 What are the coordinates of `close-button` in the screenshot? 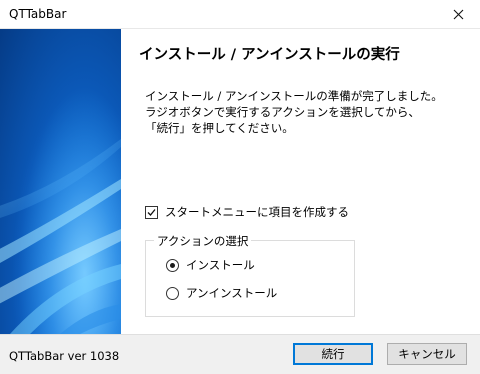 It's located at (458, 14).